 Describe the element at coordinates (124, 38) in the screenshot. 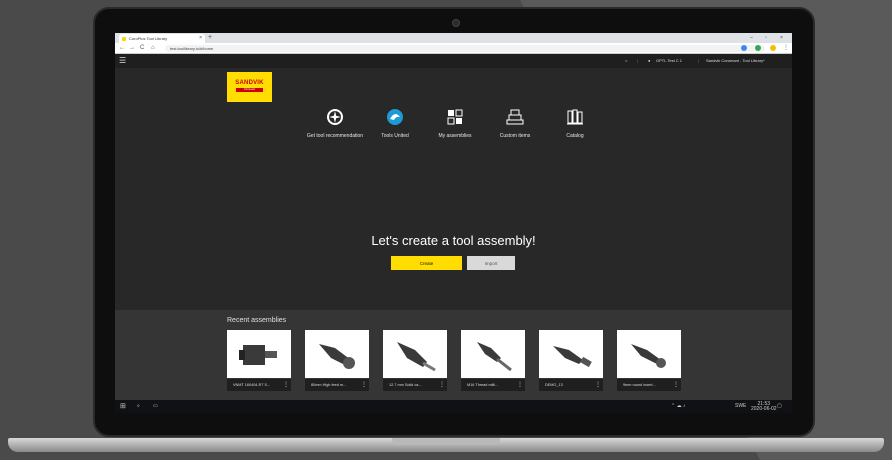

I see `favicon-icon` at that location.